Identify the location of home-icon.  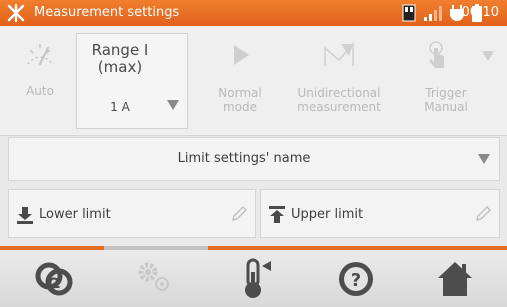
(455, 279).